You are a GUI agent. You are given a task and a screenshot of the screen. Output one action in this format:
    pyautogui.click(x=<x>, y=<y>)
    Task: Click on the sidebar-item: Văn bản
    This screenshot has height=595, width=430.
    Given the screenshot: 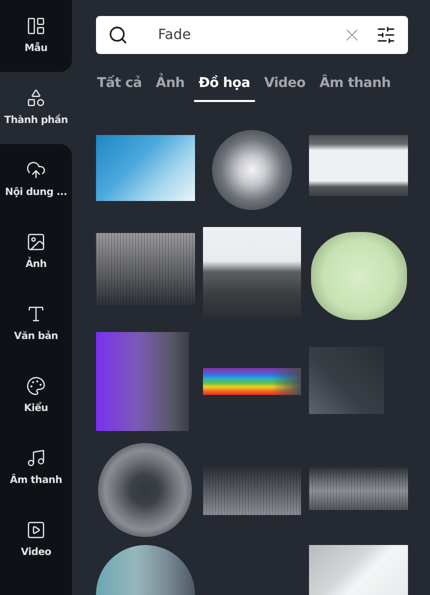 What is the action you would take?
    pyautogui.click(x=36, y=324)
    